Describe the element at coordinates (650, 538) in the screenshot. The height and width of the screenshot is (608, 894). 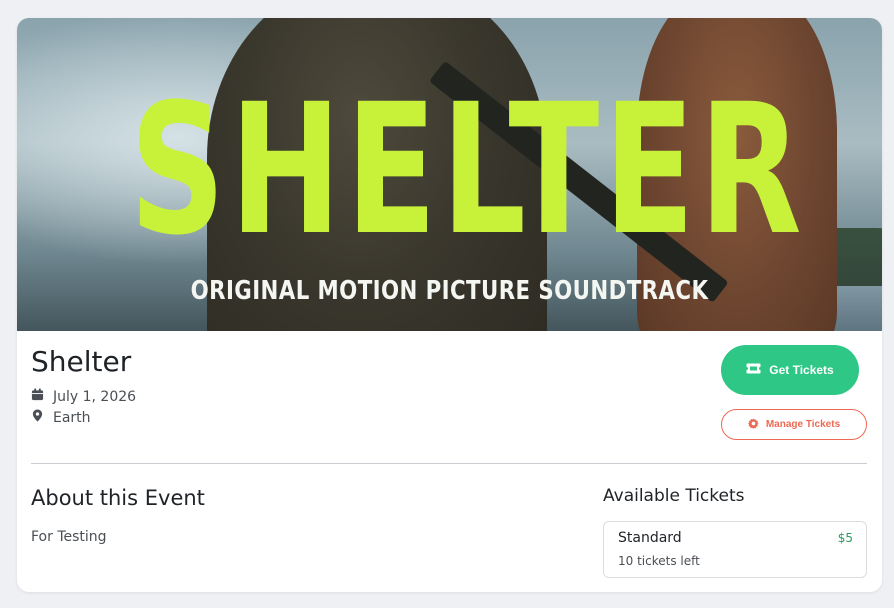
I see `ticket-name: Standard` at that location.